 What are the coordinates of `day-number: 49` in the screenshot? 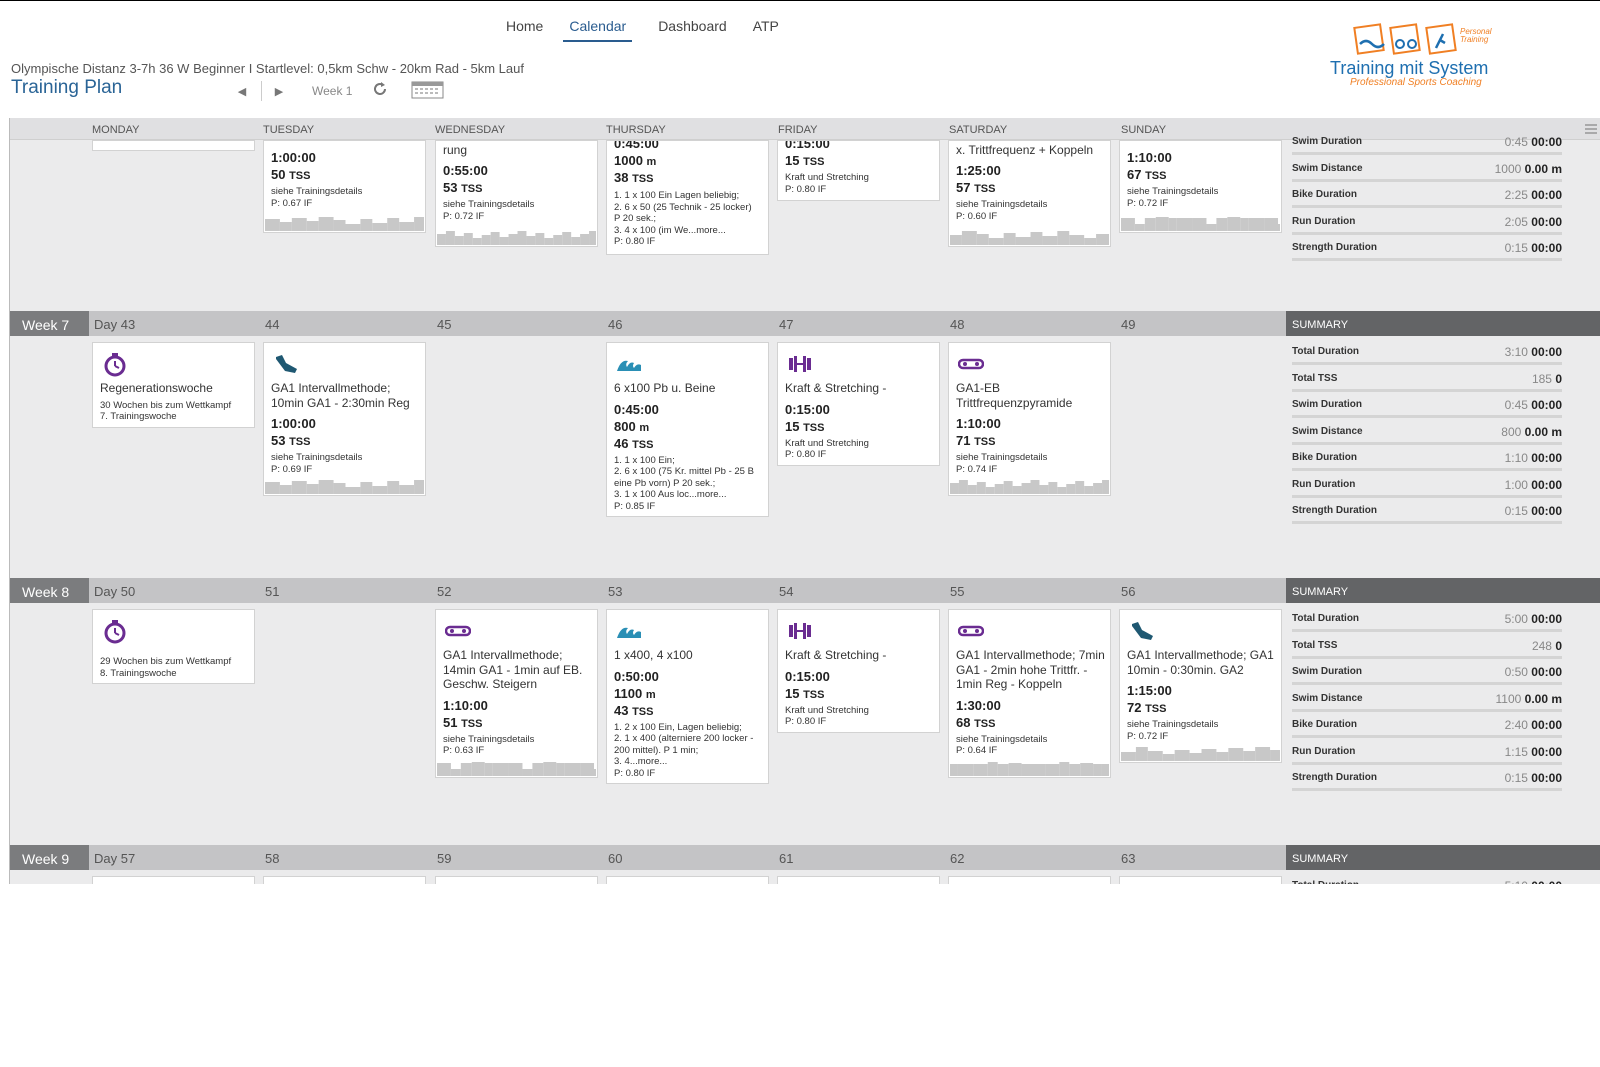 It's located at (1128, 324).